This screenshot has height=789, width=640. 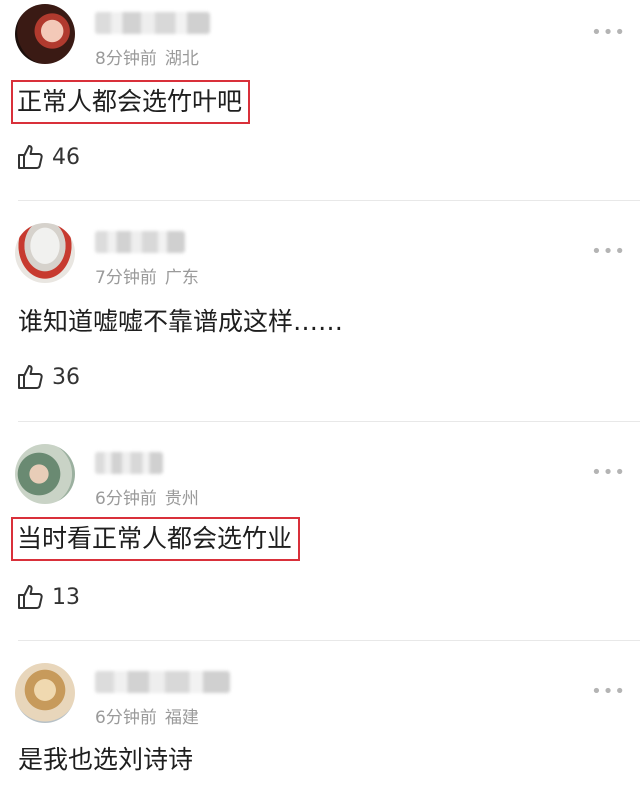 What do you see at coordinates (66, 377) in the screenshot?
I see `like-count: 36` at bounding box center [66, 377].